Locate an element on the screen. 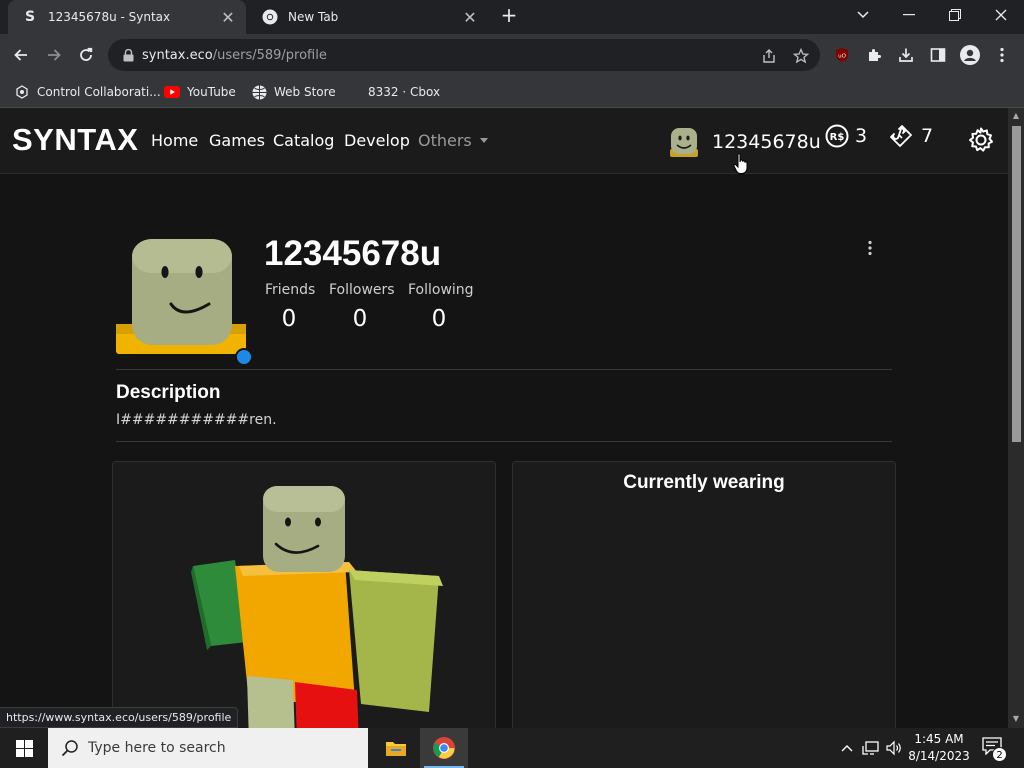  nav-develop: Develop is located at coordinates (377, 140).